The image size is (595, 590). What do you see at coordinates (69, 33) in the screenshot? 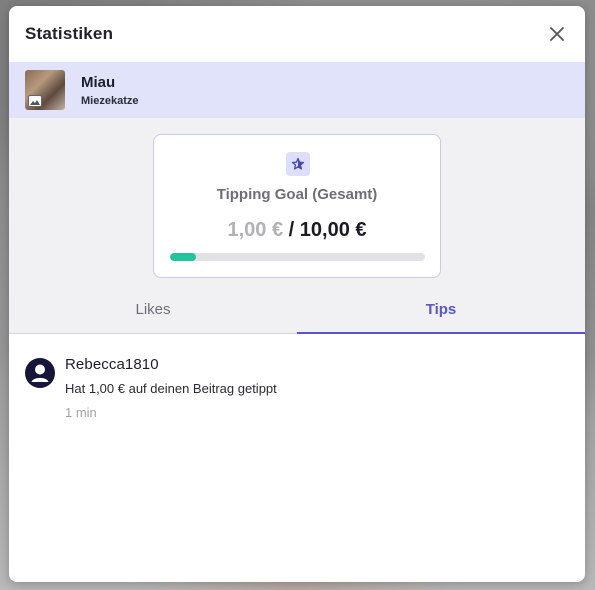
I see `modal-title: Statistiken` at bounding box center [69, 33].